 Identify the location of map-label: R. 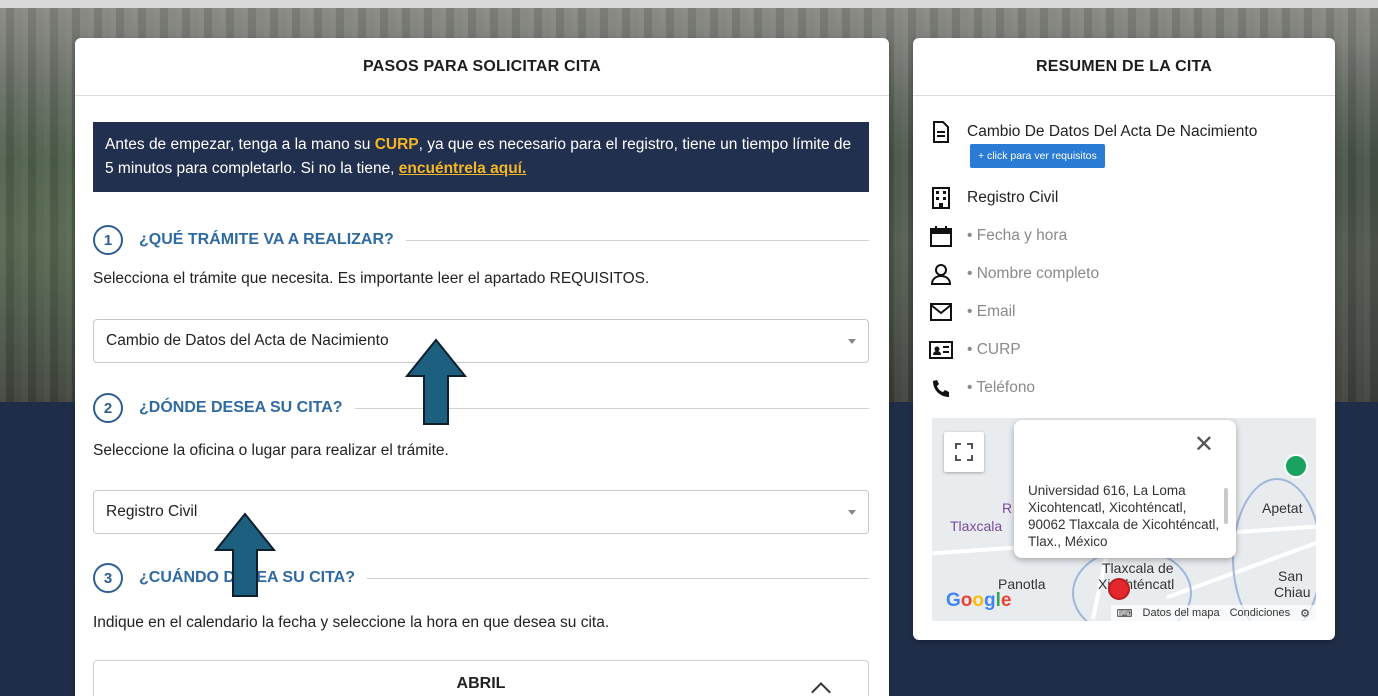
(1007, 508).